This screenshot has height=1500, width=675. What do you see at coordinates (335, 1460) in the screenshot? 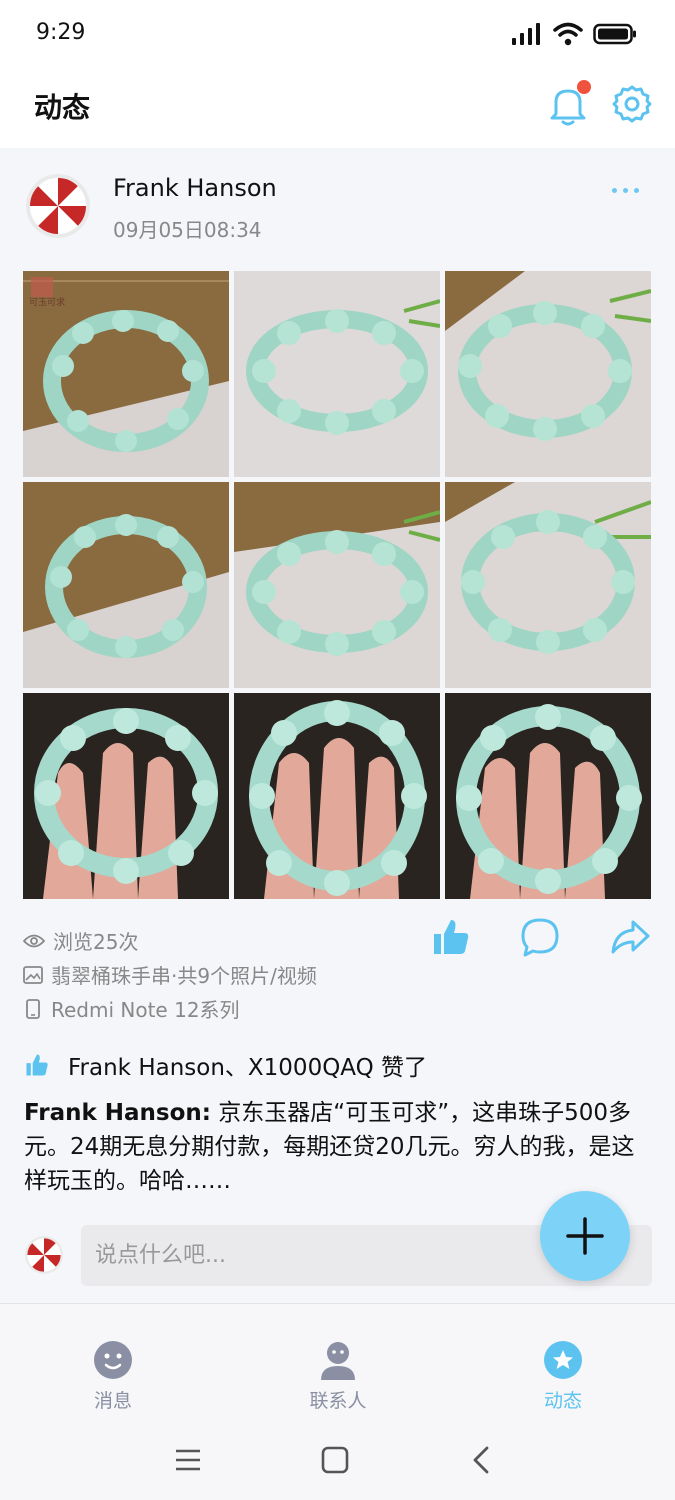
I see `home-icon` at bounding box center [335, 1460].